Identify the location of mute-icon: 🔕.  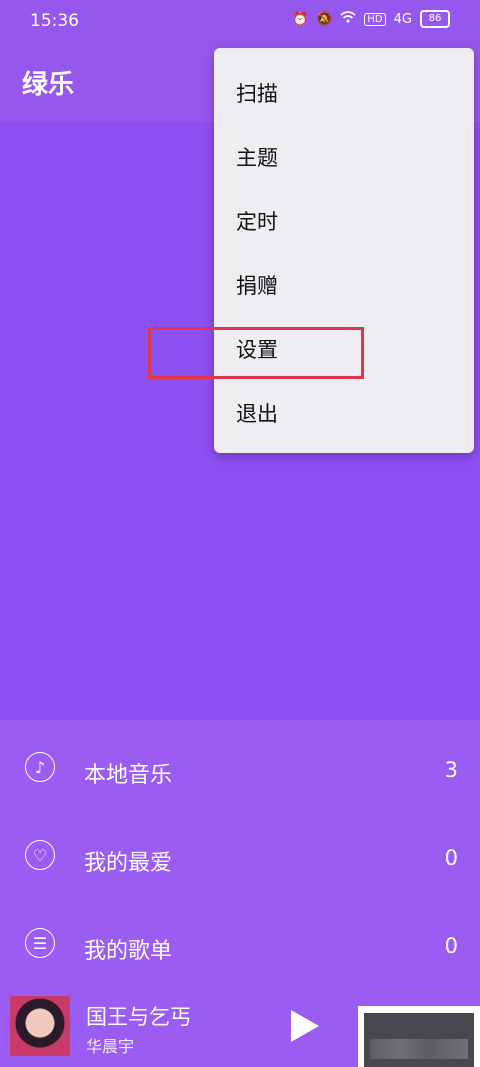
(324, 19).